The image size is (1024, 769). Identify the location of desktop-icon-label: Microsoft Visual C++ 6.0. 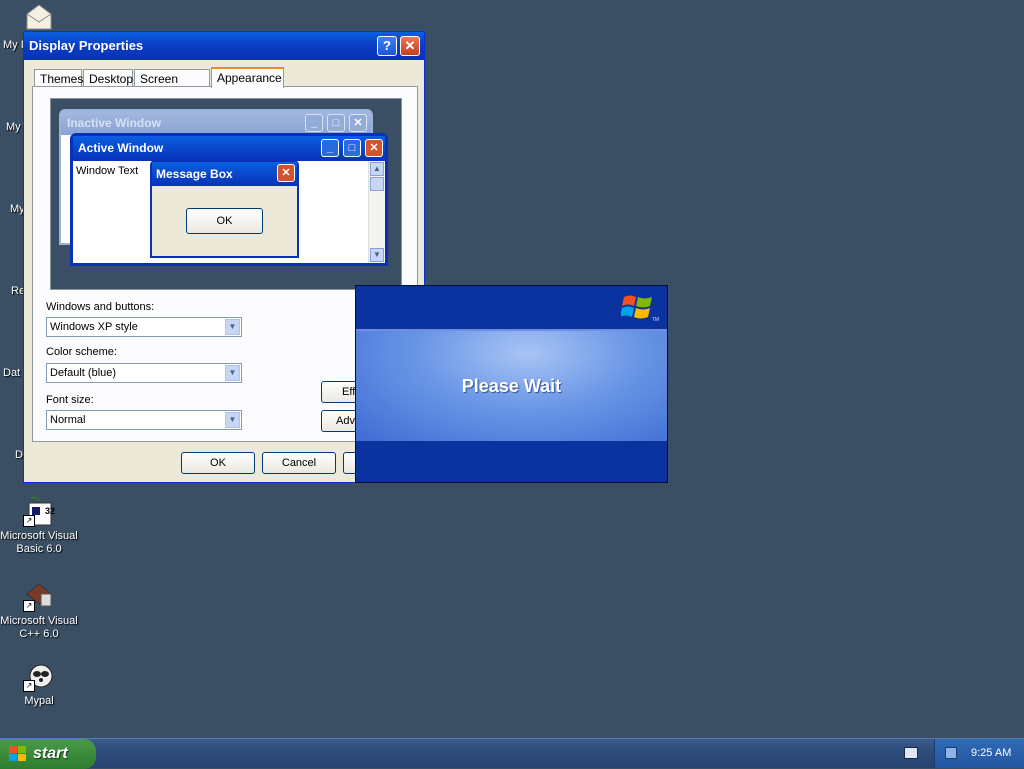
(39, 627).